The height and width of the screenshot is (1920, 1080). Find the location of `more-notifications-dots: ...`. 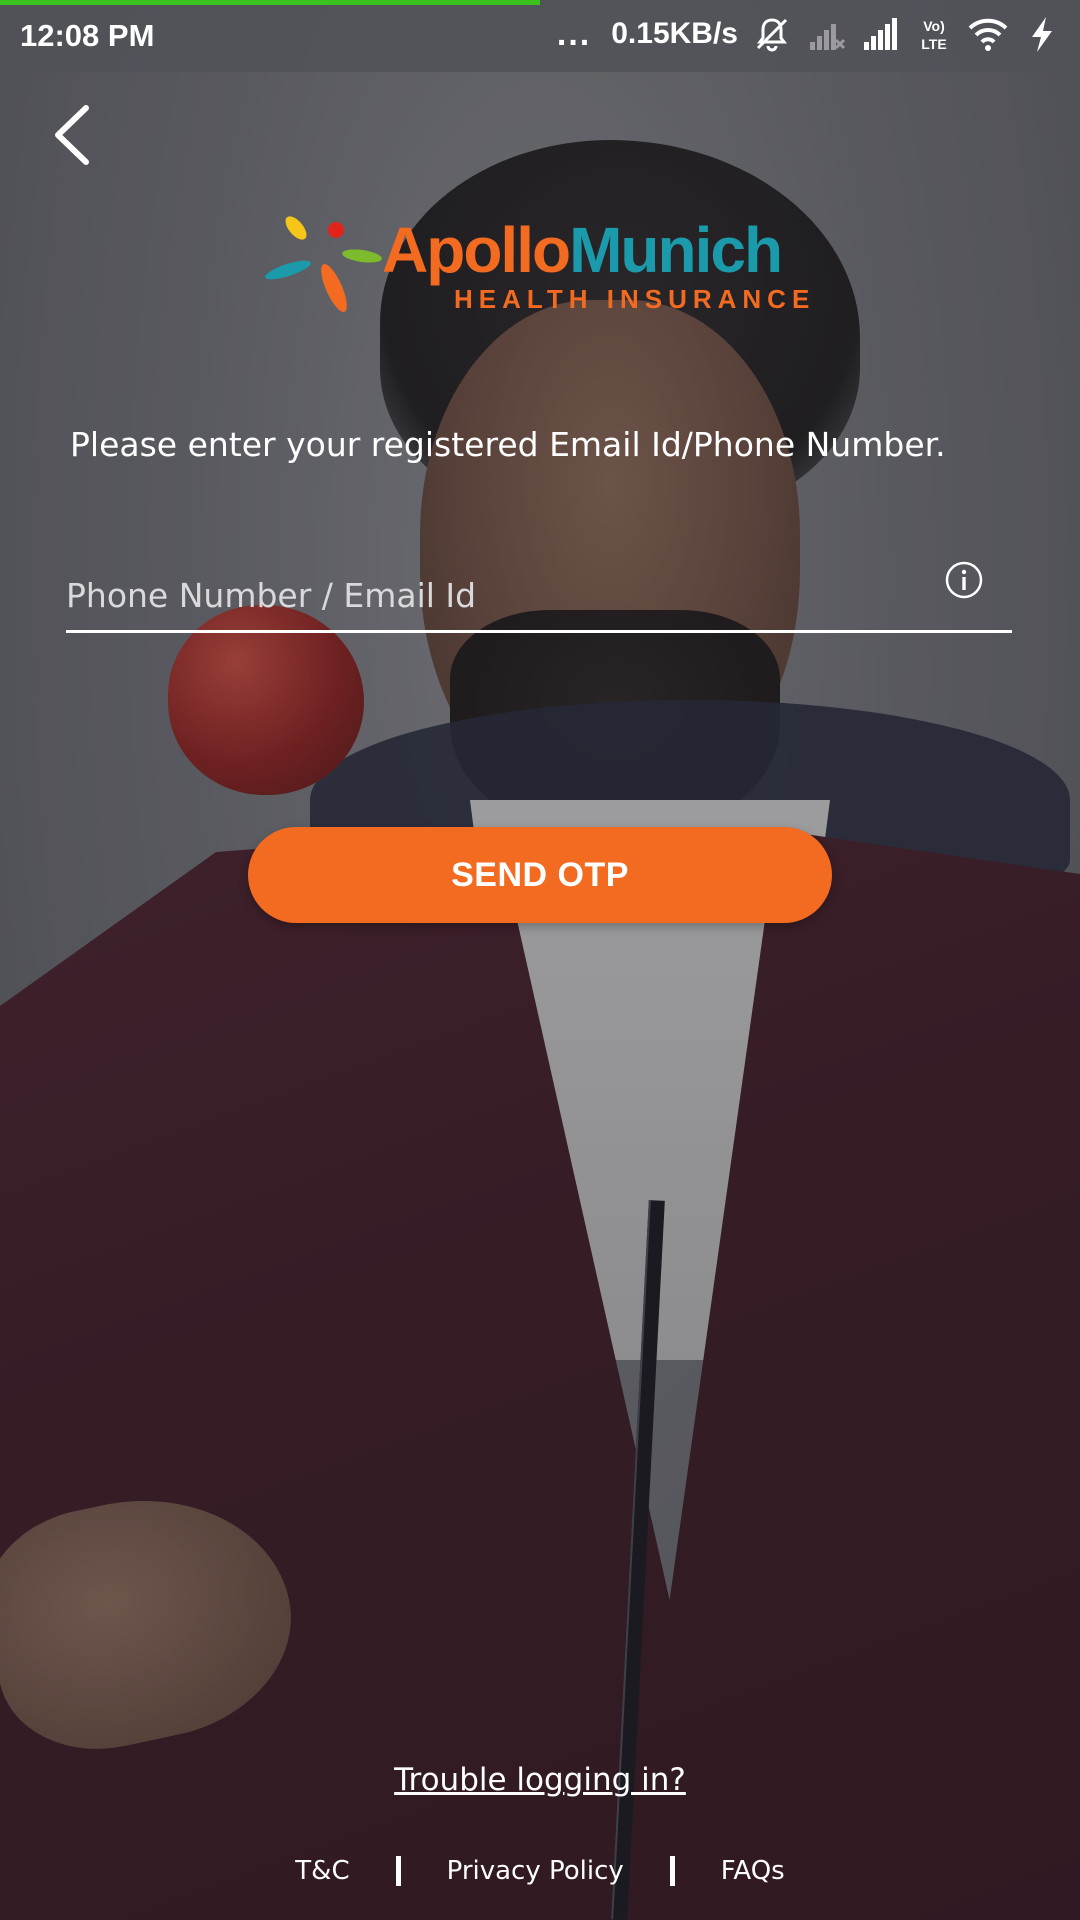

more-notifications-dots: ... is located at coordinates (574, 33).